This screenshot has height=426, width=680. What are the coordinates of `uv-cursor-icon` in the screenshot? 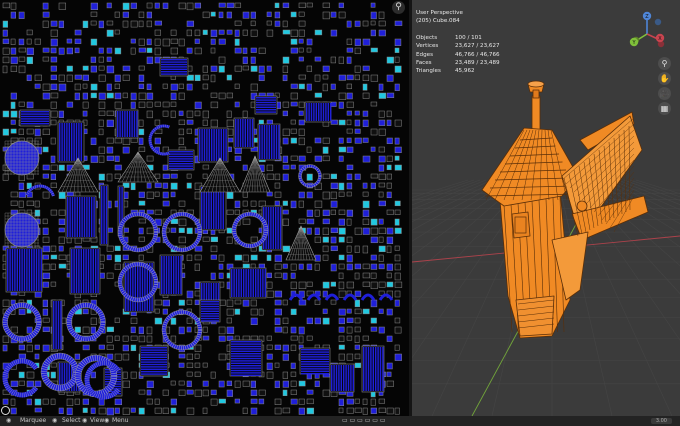 It's located at (5, 410).